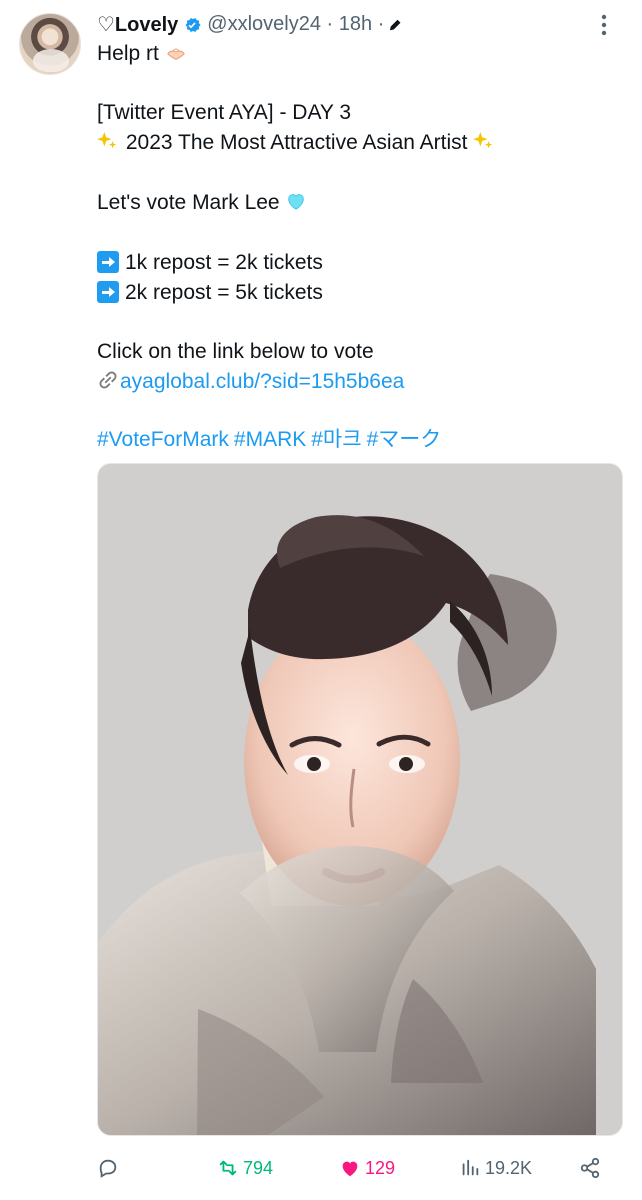 The image size is (642, 1200). Describe the element at coordinates (258, 1167) in the screenshot. I see `retweet-count: 794` at that location.